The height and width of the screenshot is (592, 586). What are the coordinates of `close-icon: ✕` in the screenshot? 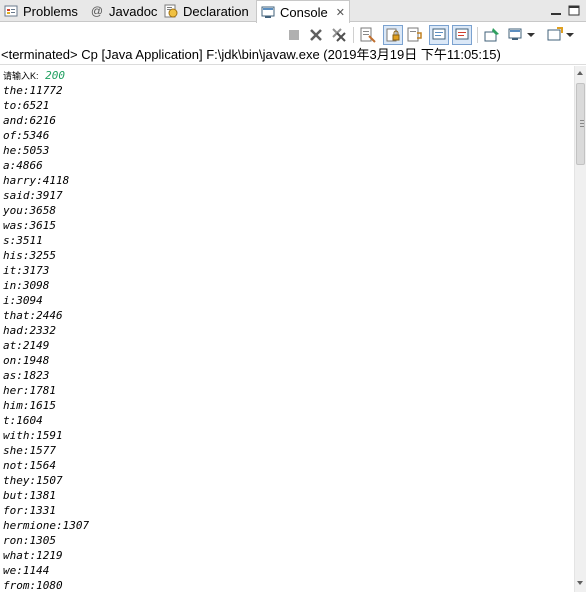 It's located at (340, 12).